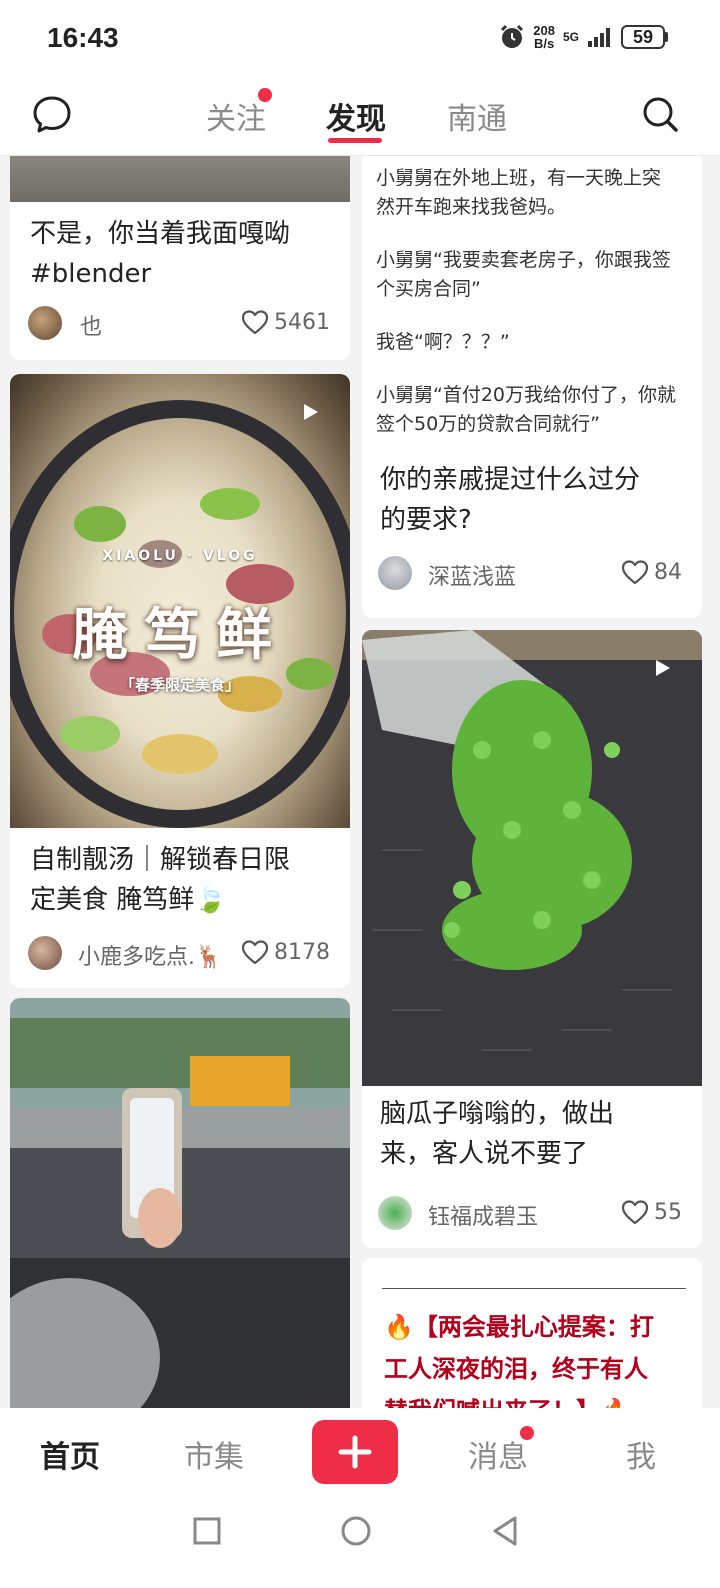  What do you see at coordinates (570, 37) in the screenshot?
I see `network-label: 5G` at bounding box center [570, 37].